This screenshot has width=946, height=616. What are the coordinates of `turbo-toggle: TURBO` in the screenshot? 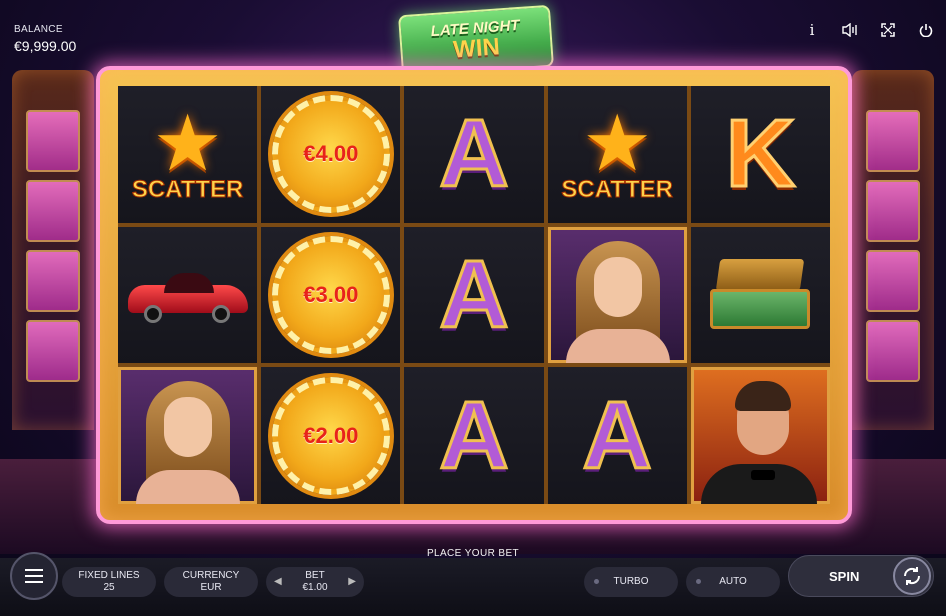 It's located at (631, 582).